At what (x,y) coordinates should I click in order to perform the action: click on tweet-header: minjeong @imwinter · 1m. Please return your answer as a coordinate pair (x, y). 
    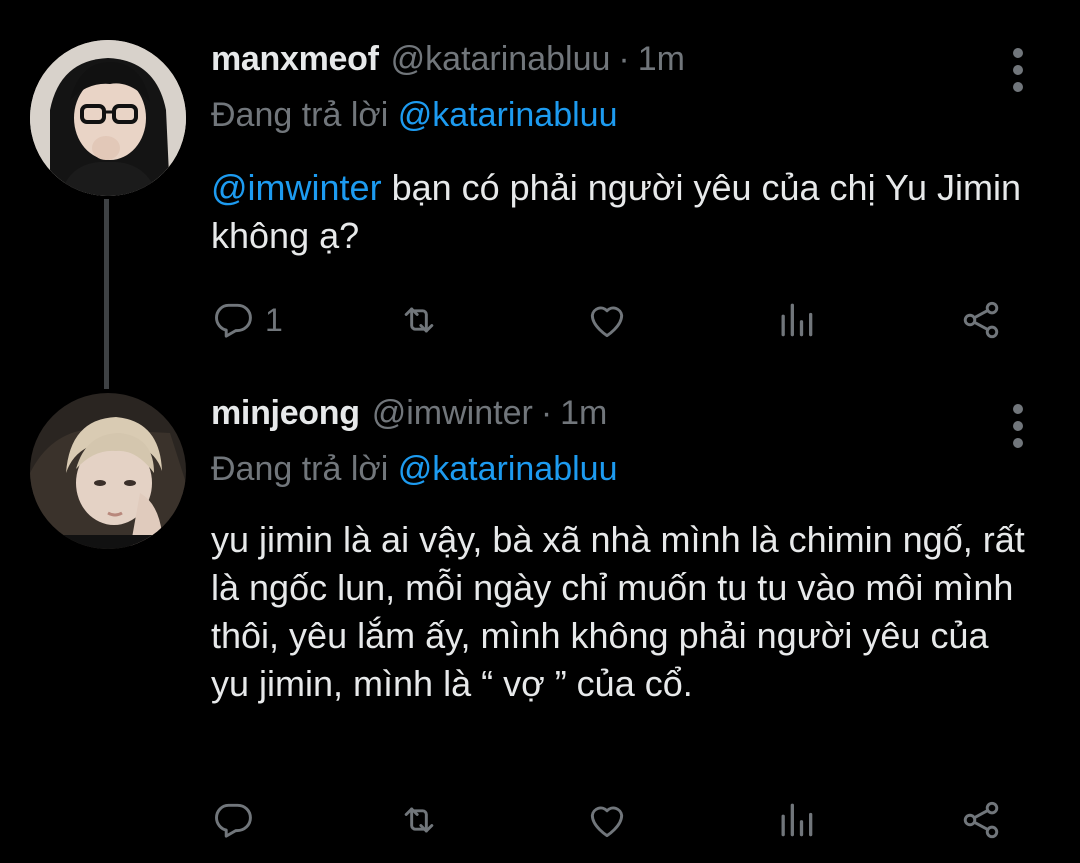
    Looking at the image, I should click on (409, 419).